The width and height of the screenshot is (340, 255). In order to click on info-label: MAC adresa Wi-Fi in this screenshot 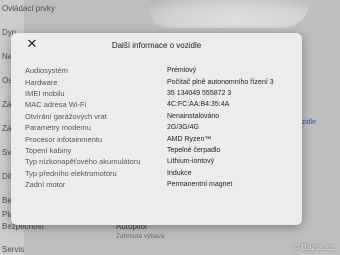, I will do `click(56, 105)`.